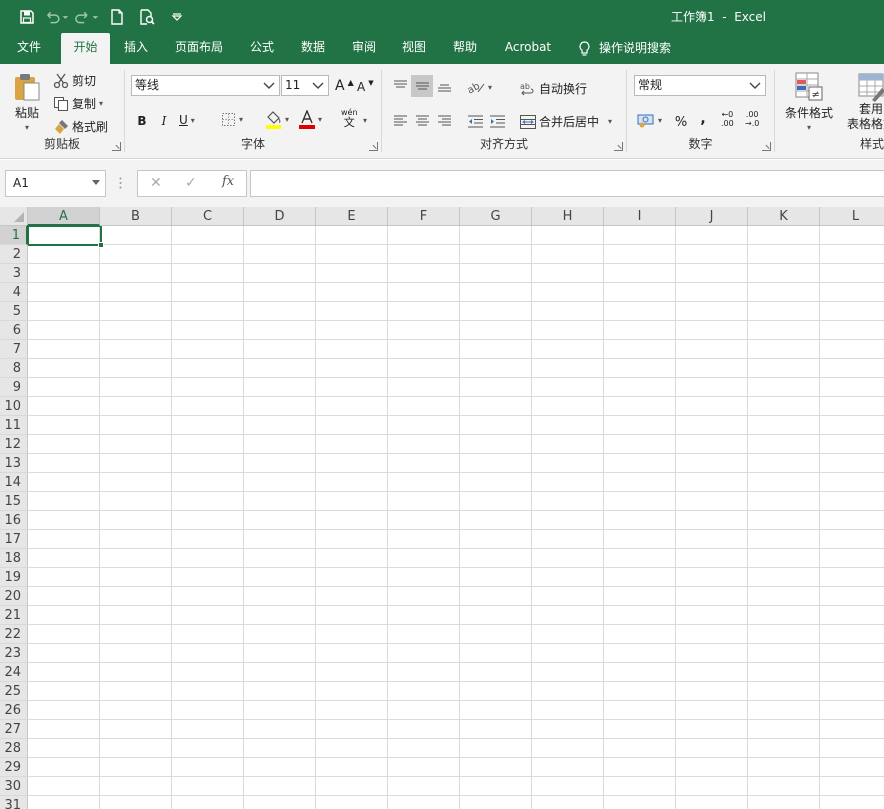  What do you see at coordinates (465, 48) in the screenshot?
I see `tab-help: 帮助` at bounding box center [465, 48].